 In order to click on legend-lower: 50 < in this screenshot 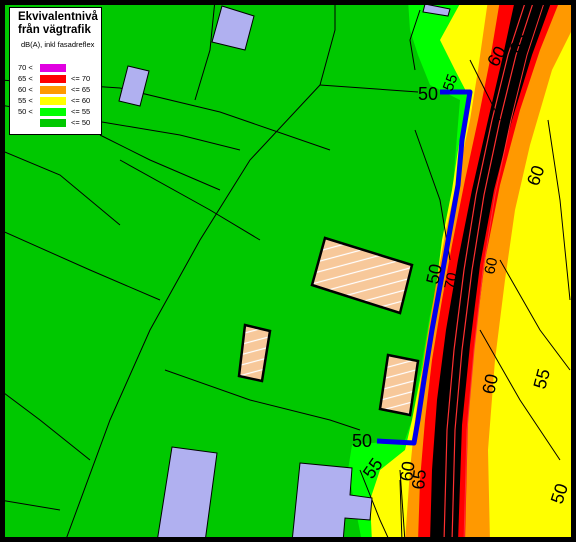, I will do `click(25, 111)`.